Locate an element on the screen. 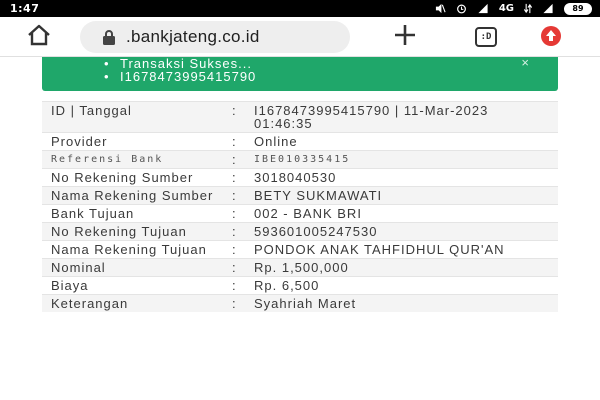 The image size is (600, 400). row-value: 593601005247530 is located at coordinates (316, 231).